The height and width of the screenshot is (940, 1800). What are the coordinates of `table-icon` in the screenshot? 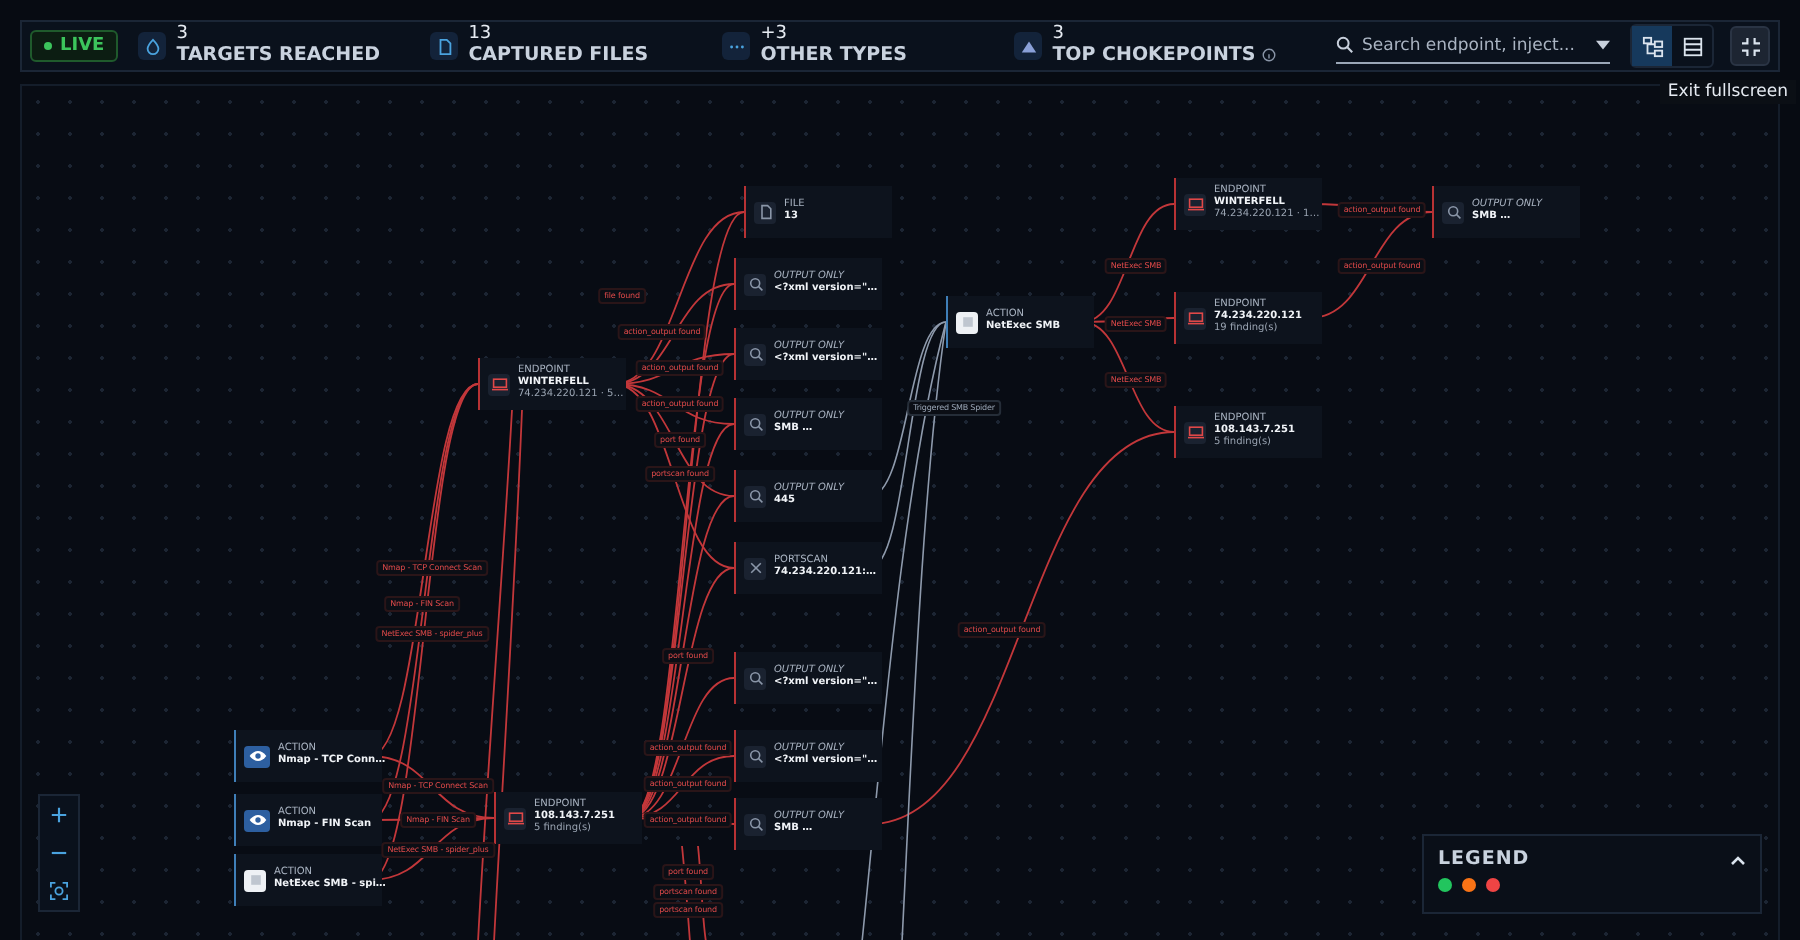 It's located at (1692, 46).